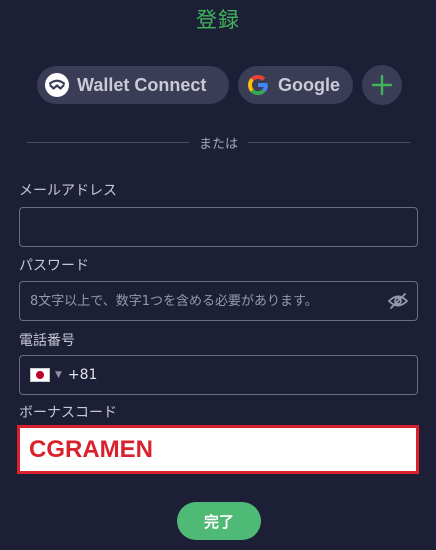  Describe the element at coordinates (40, 375) in the screenshot. I see `japan-flag-icon` at that location.